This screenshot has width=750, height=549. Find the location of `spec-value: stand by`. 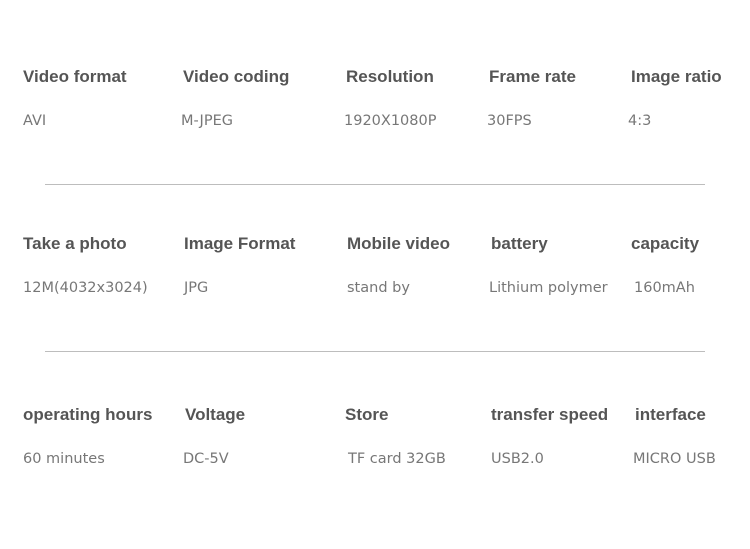

spec-value: stand by is located at coordinates (378, 288).